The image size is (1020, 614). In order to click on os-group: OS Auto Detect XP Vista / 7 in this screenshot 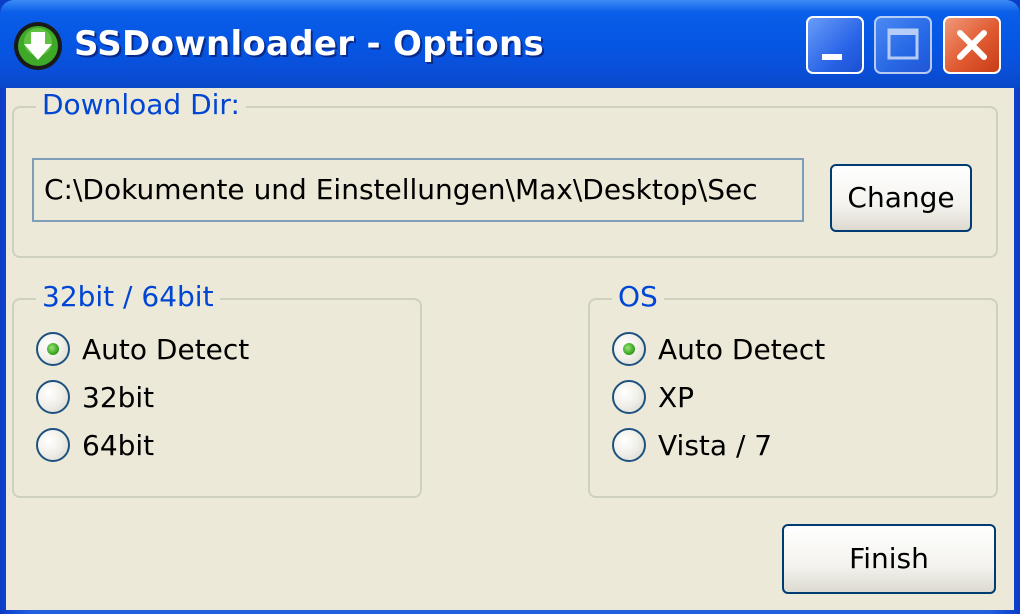, I will do `click(793, 389)`.